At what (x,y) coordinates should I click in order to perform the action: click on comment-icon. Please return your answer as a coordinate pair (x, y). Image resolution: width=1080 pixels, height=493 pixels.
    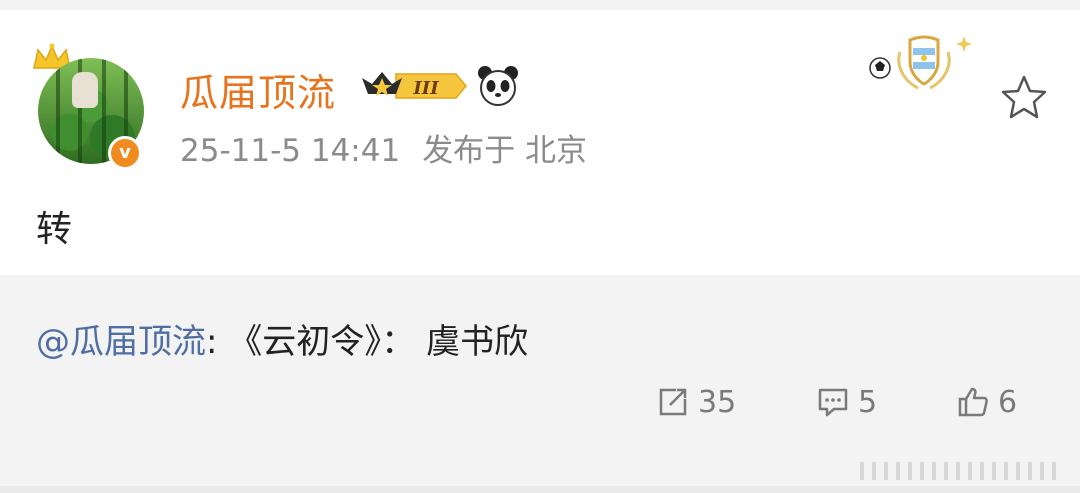
    Looking at the image, I should click on (833, 402).